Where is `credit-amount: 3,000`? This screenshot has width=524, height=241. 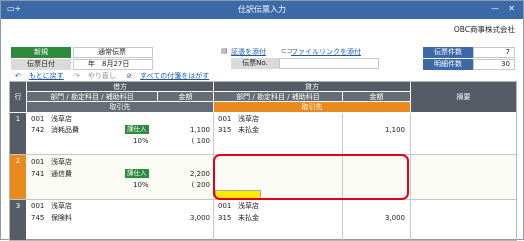 credit-amount: 3,000 is located at coordinates (378, 218).